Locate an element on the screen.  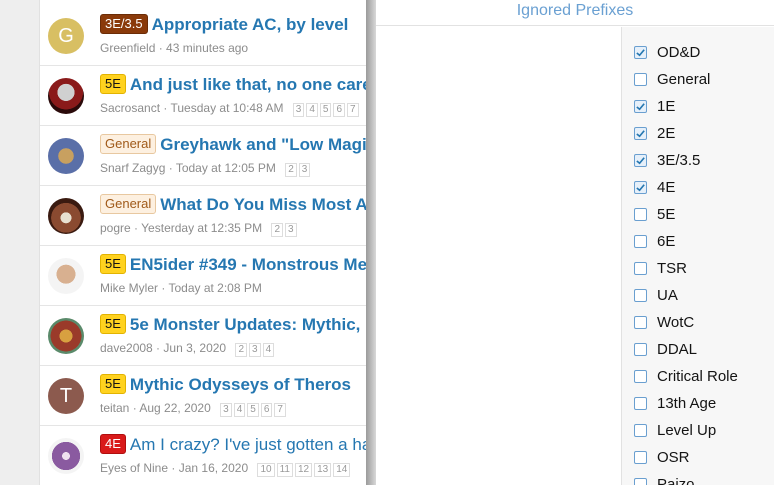
prefix-option: 1E is located at coordinates (654, 106).